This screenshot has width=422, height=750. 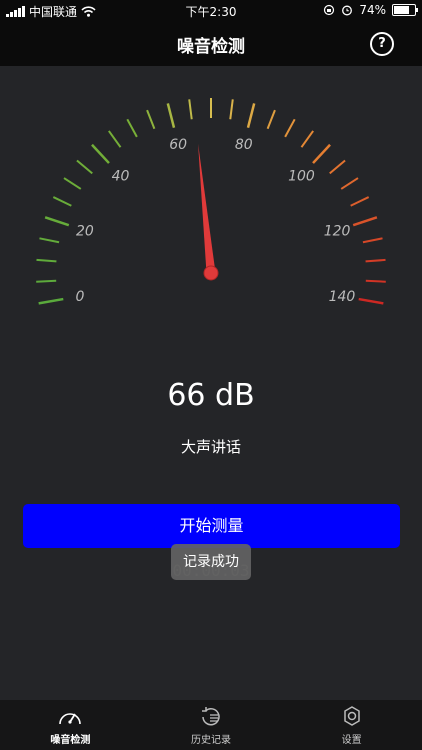 What do you see at coordinates (211, 273) in the screenshot?
I see `gauge-hub` at bounding box center [211, 273].